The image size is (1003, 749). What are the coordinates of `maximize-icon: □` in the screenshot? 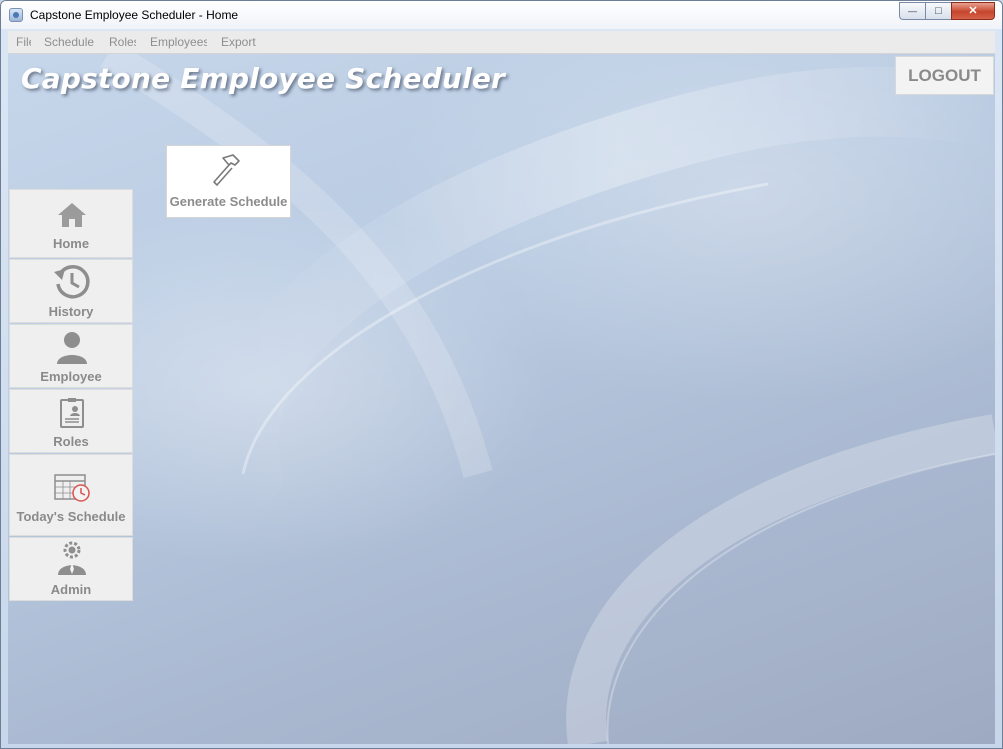 It's located at (938, 10).